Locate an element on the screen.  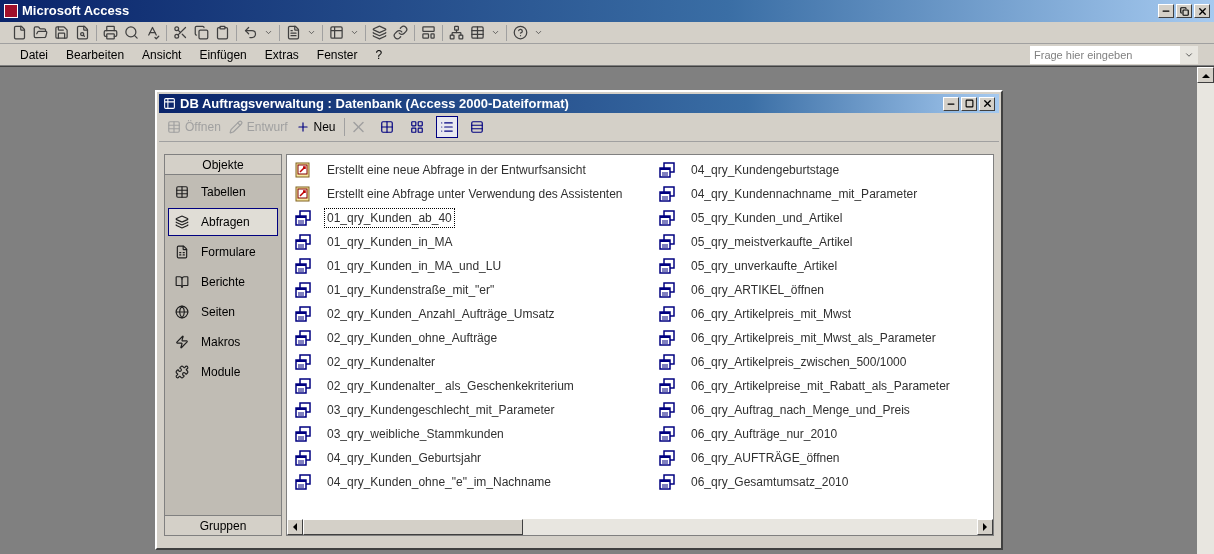
new-file-icon is located at coordinates (19, 32).